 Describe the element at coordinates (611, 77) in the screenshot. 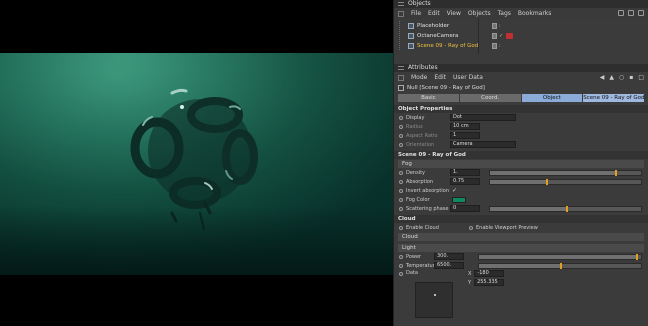

I see `up-arrow-icon: ▲` at that location.